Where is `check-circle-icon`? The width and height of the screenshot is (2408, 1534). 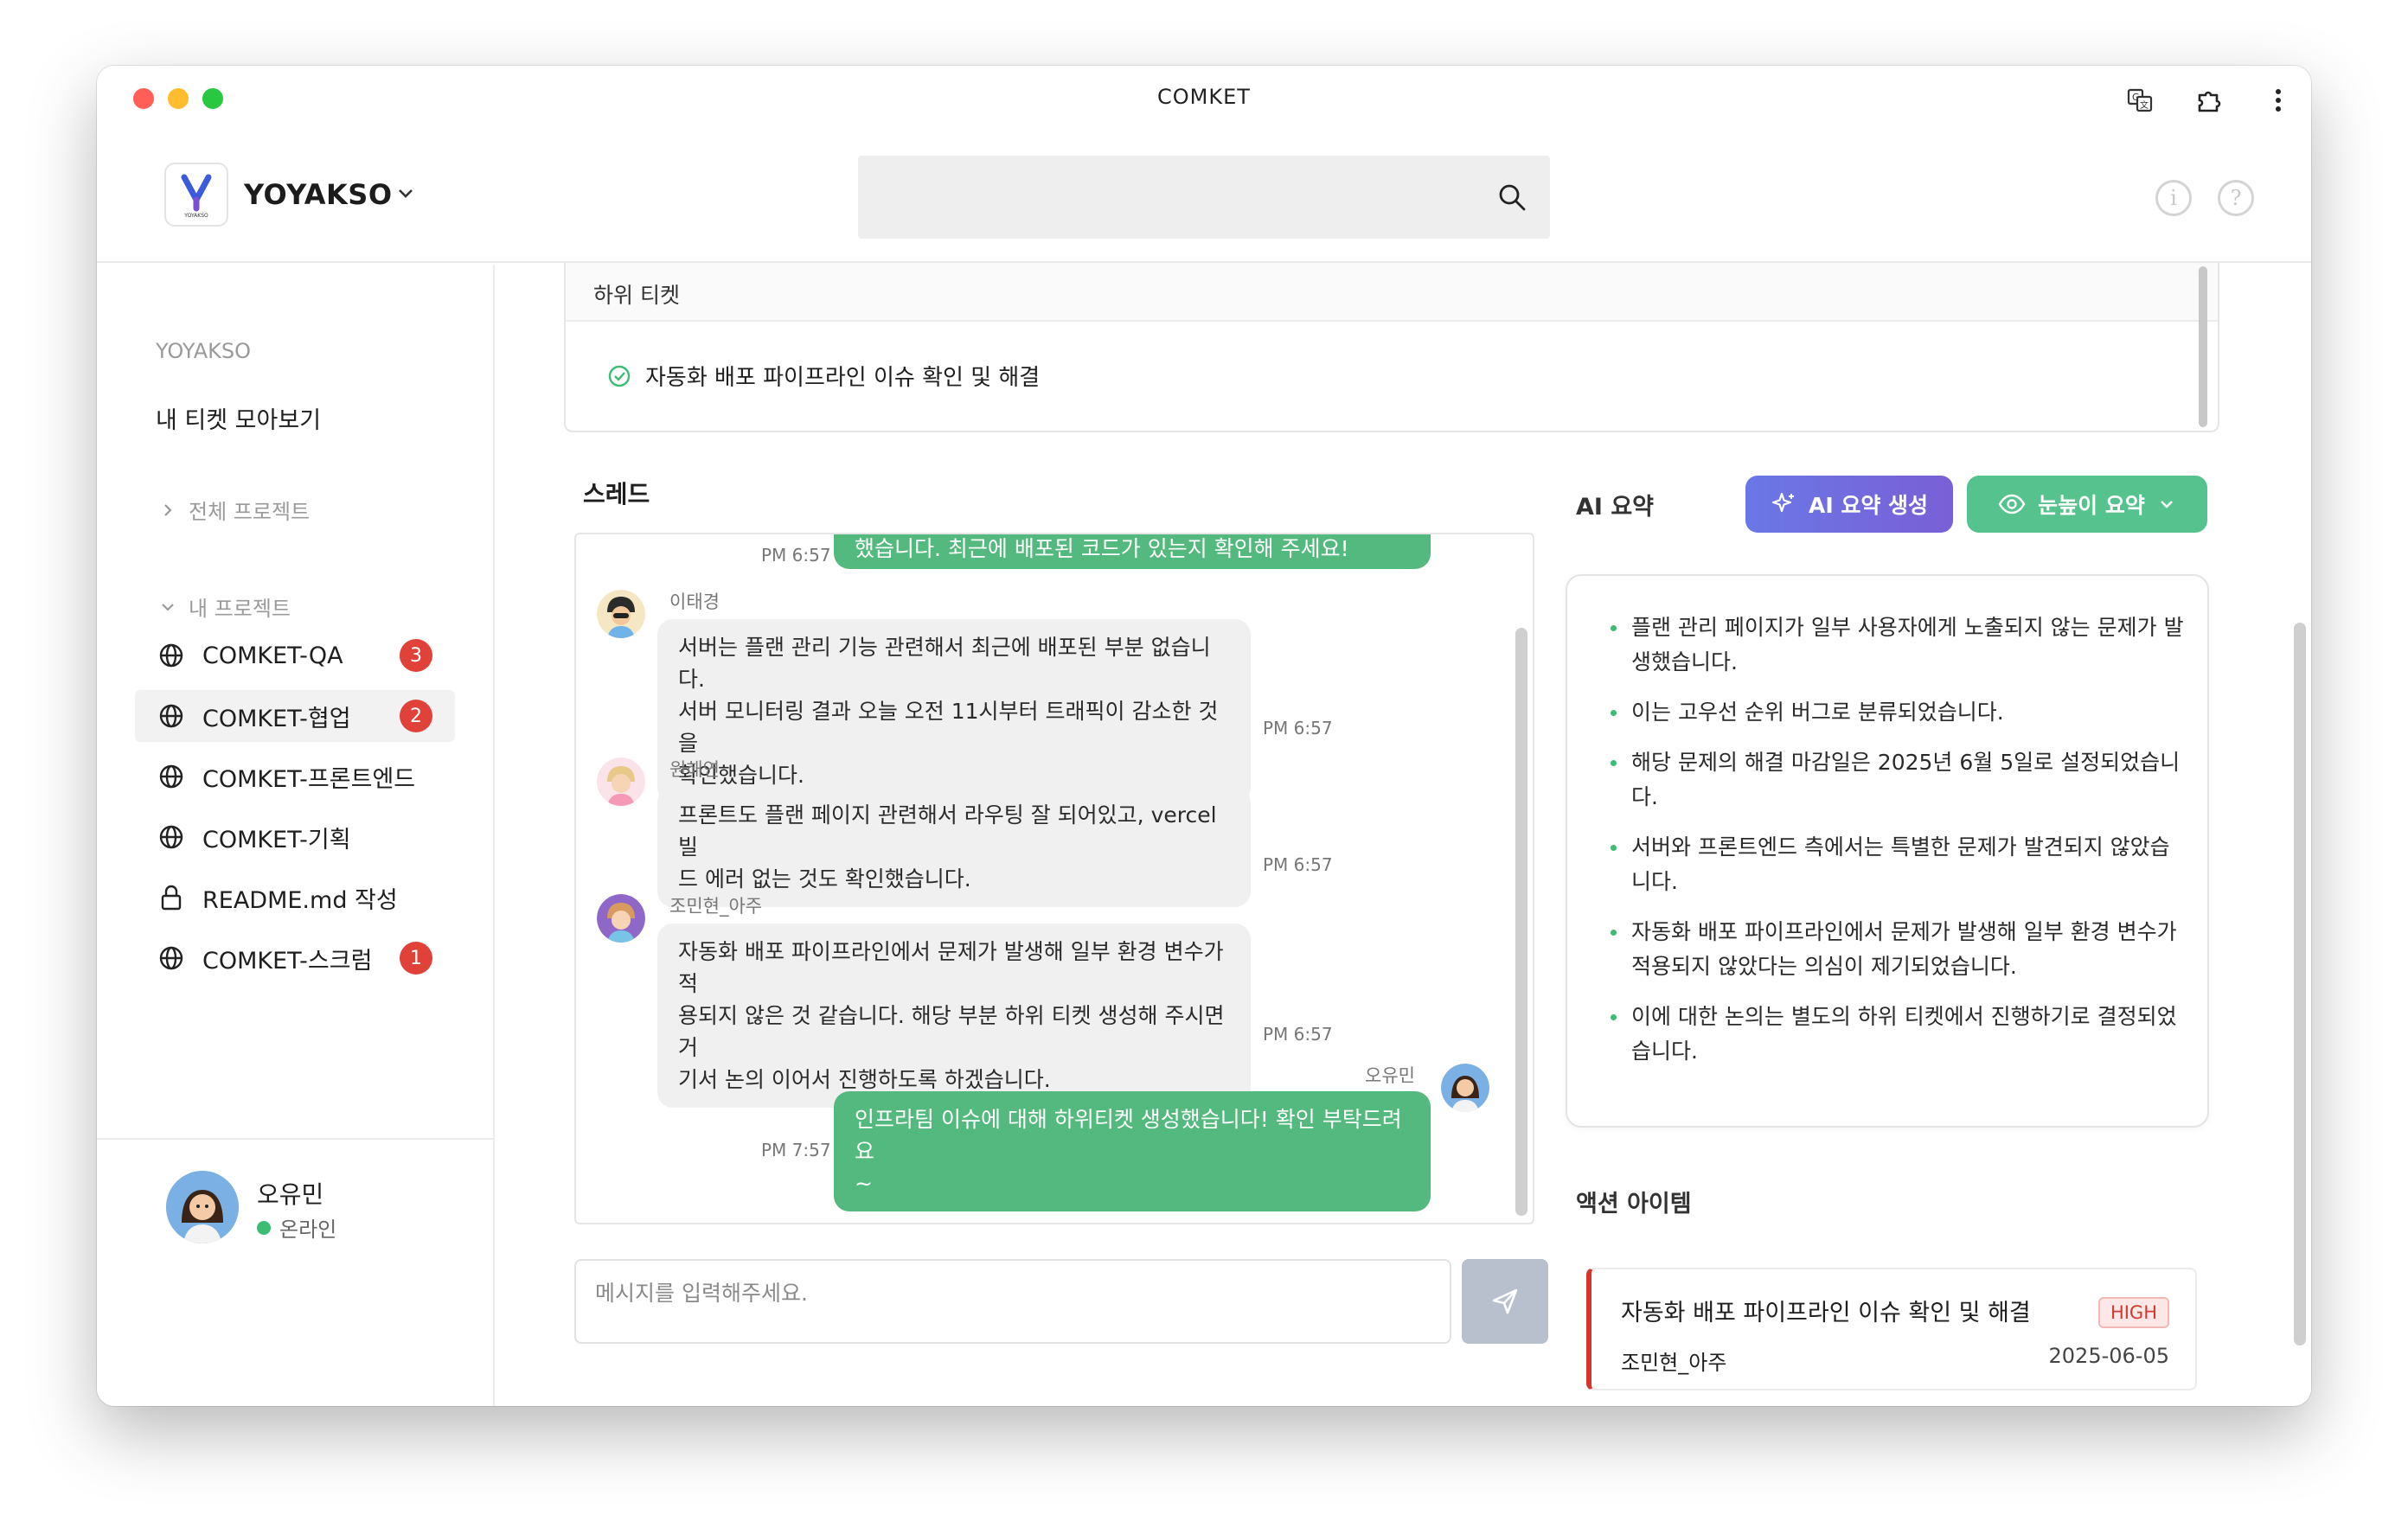 check-circle-icon is located at coordinates (619, 376).